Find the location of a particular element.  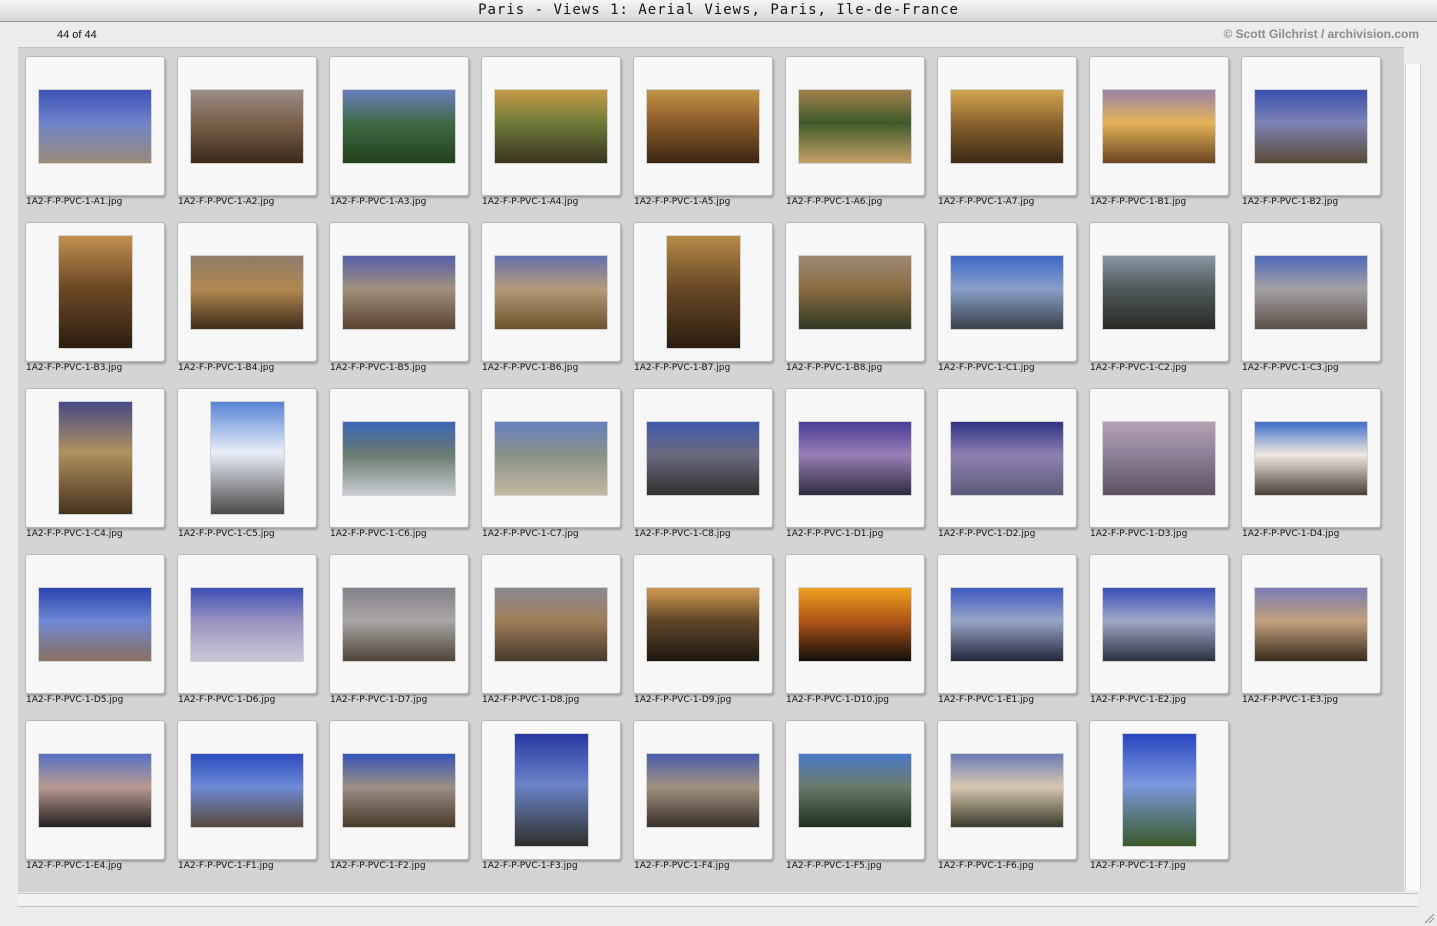

thumbnail-item: 1A2-F-P-PVC-1-E2.jpg is located at coordinates (1165, 634).